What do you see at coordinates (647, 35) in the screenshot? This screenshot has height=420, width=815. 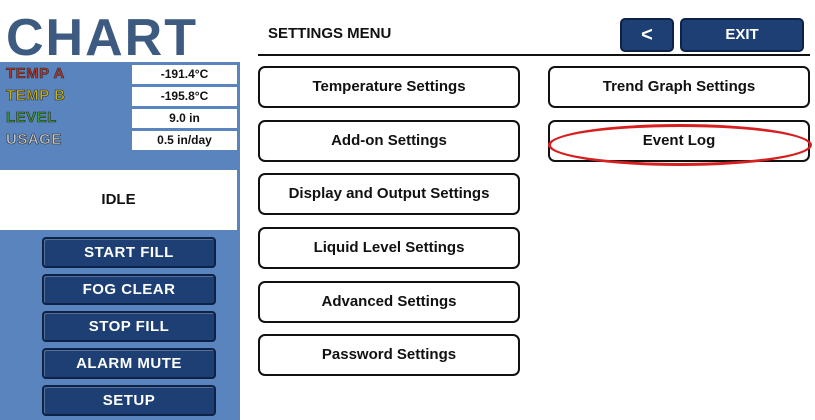 I see `back-button: <` at bounding box center [647, 35].